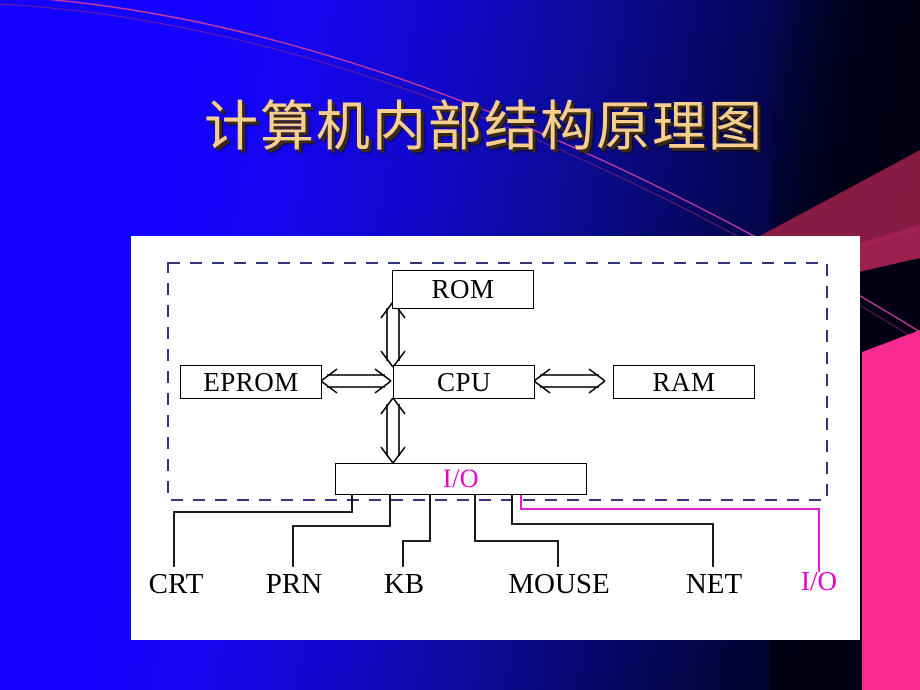 This screenshot has height=690, width=920. What do you see at coordinates (559, 584) in the screenshot?
I see `peripheral-label-mouse: MOUSE` at bounding box center [559, 584].